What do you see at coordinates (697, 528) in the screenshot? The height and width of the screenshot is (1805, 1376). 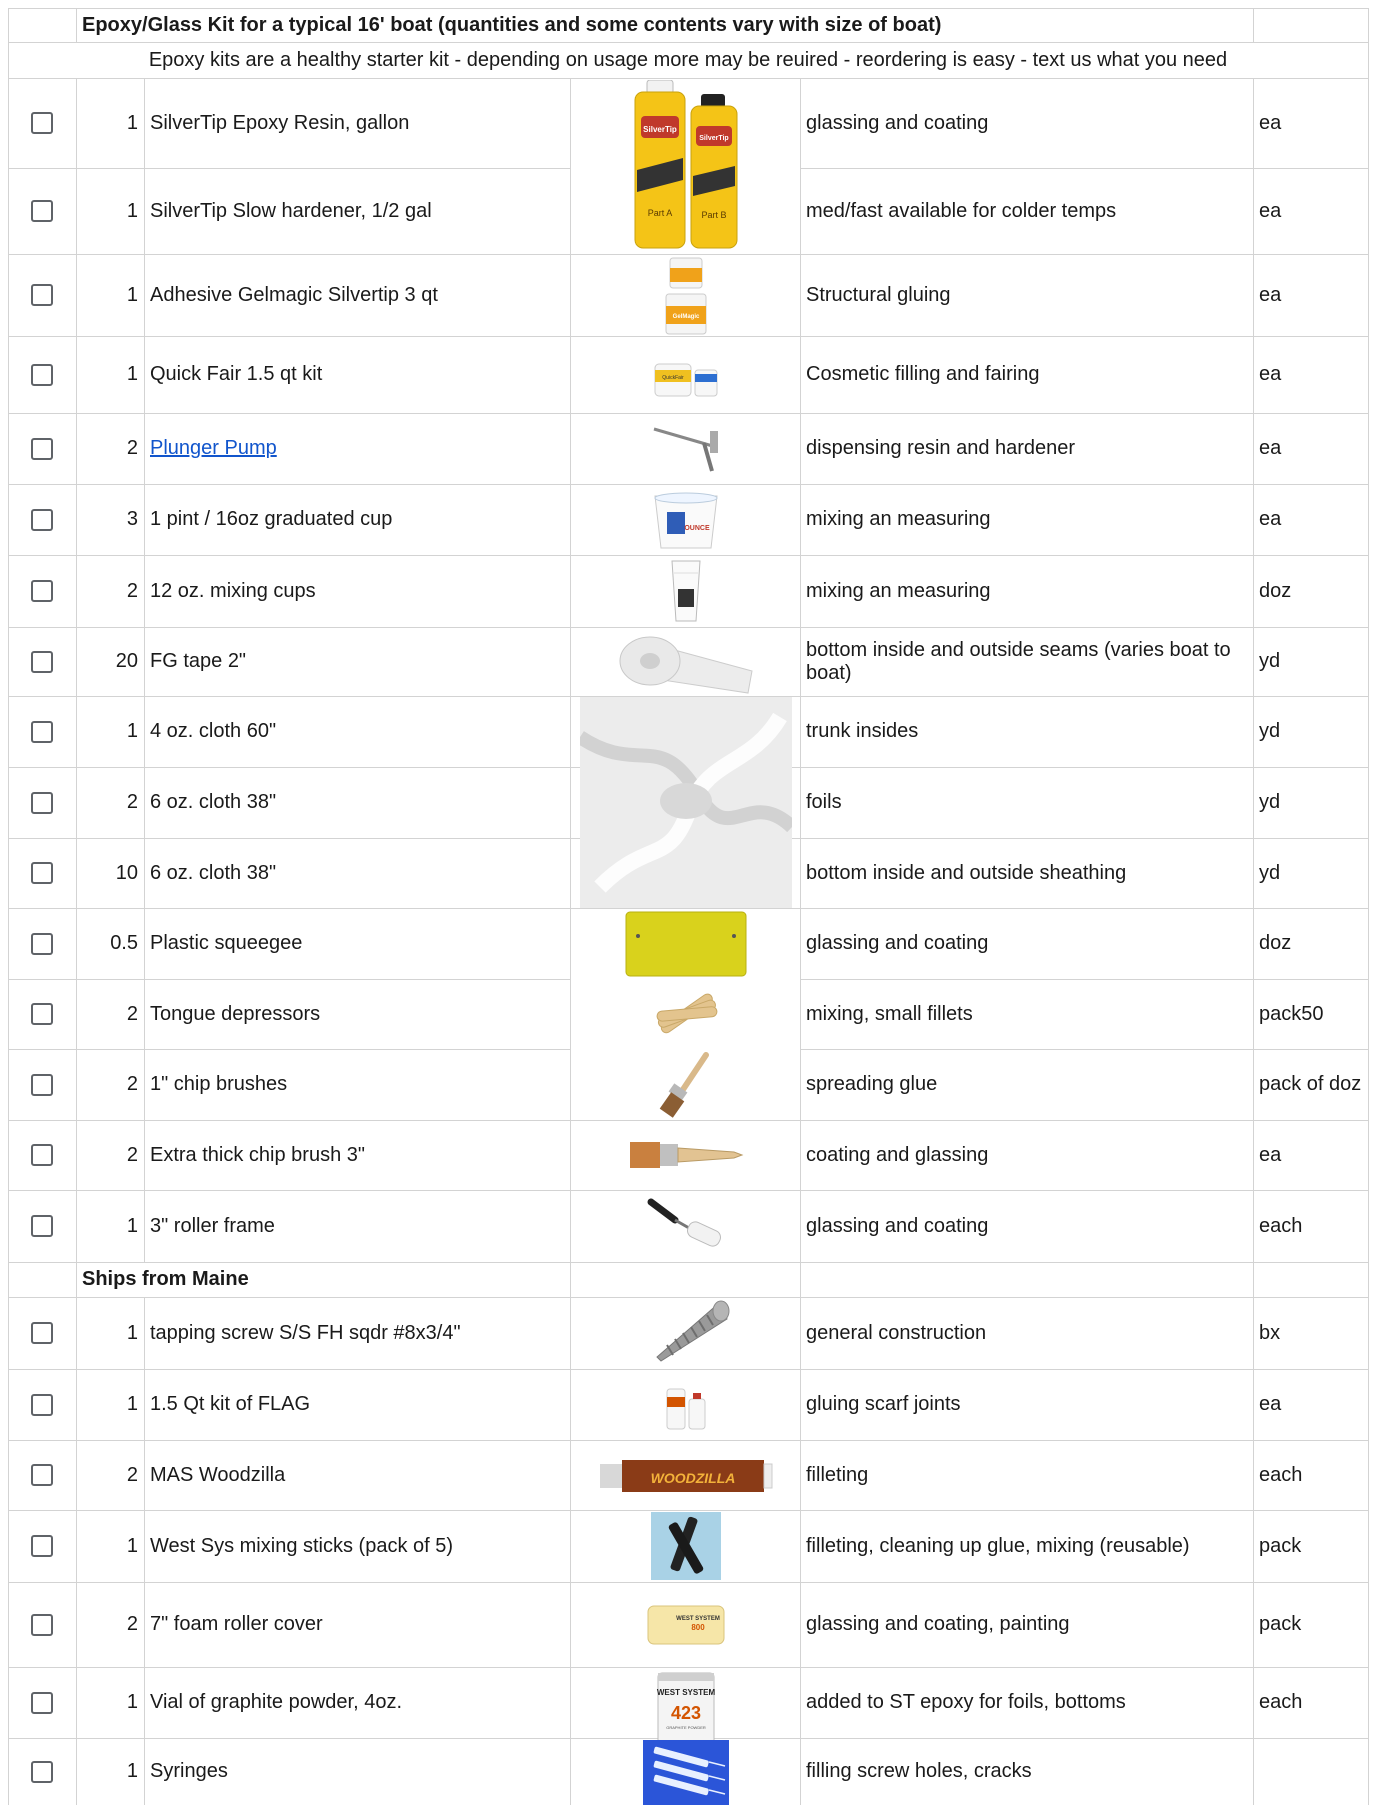 I see `image-label: OUNCE` at bounding box center [697, 528].